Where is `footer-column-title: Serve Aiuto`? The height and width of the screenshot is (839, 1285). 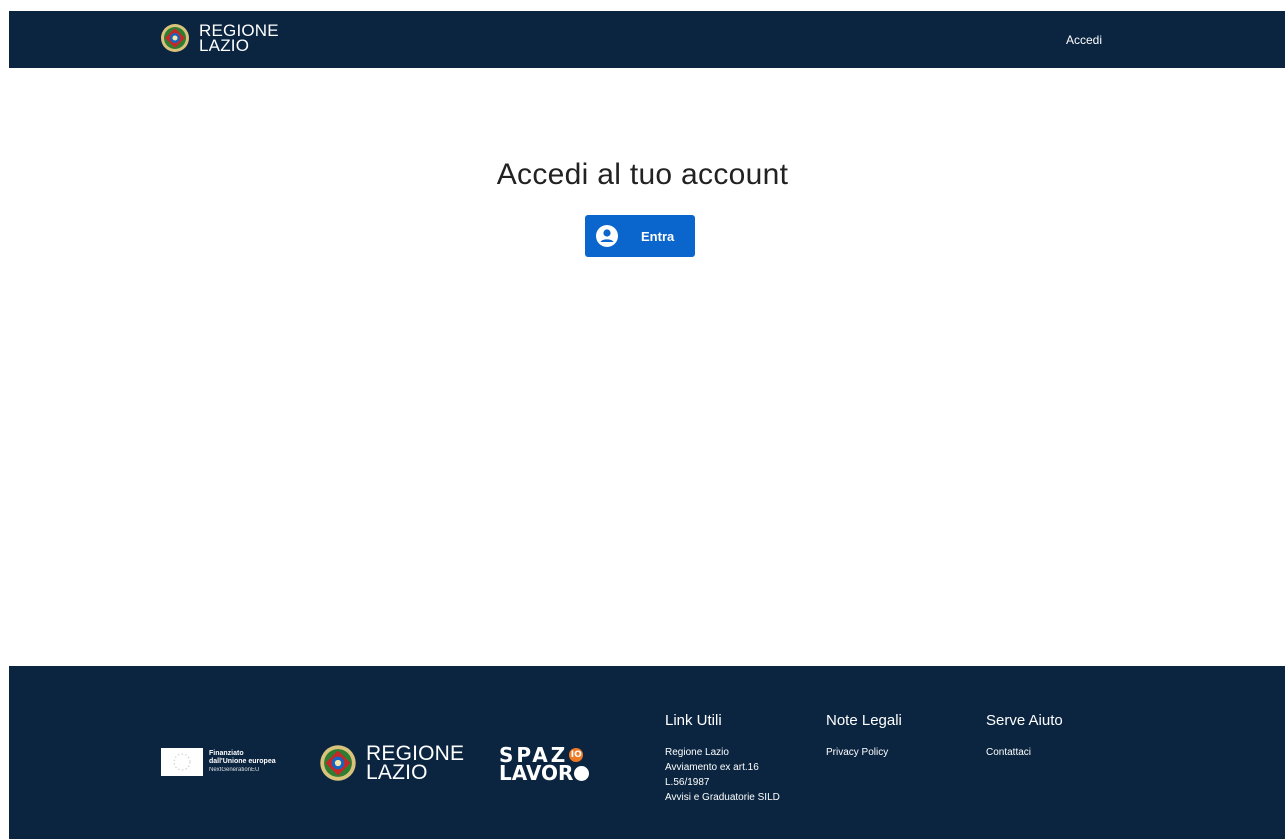 footer-column-title: Serve Aiuto is located at coordinates (1024, 720).